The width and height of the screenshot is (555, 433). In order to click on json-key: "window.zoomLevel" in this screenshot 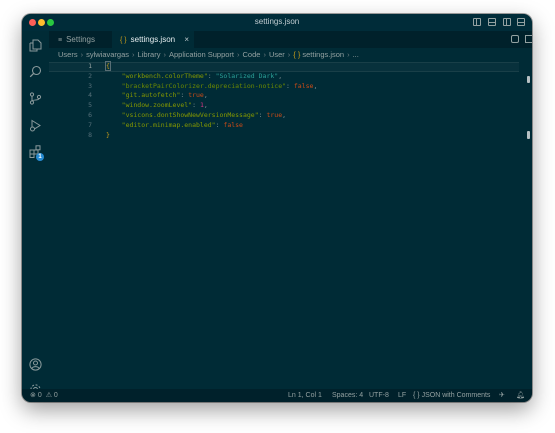, I will do `click(157, 105)`.